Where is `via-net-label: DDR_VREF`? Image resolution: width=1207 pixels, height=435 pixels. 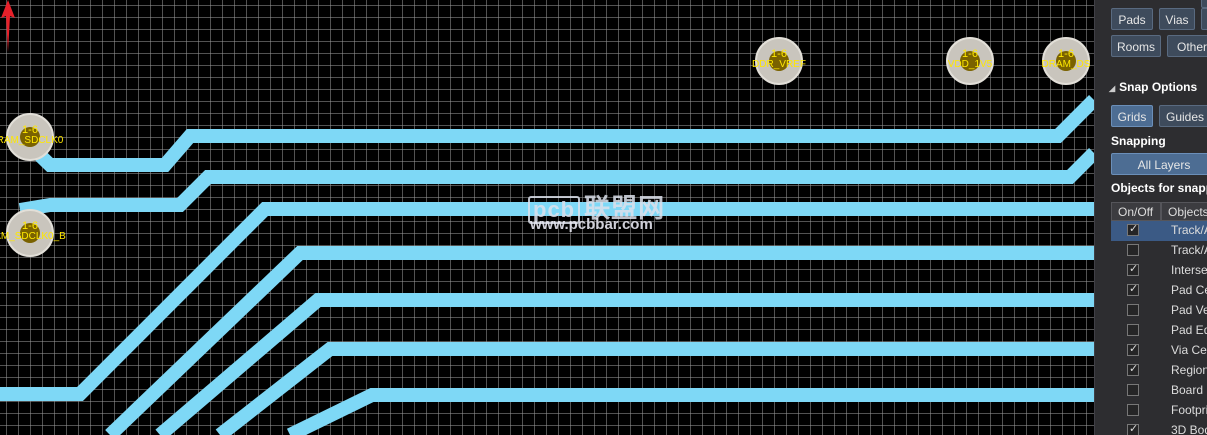
via-net-label: DDR_VREF is located at coordinates (779, 64).